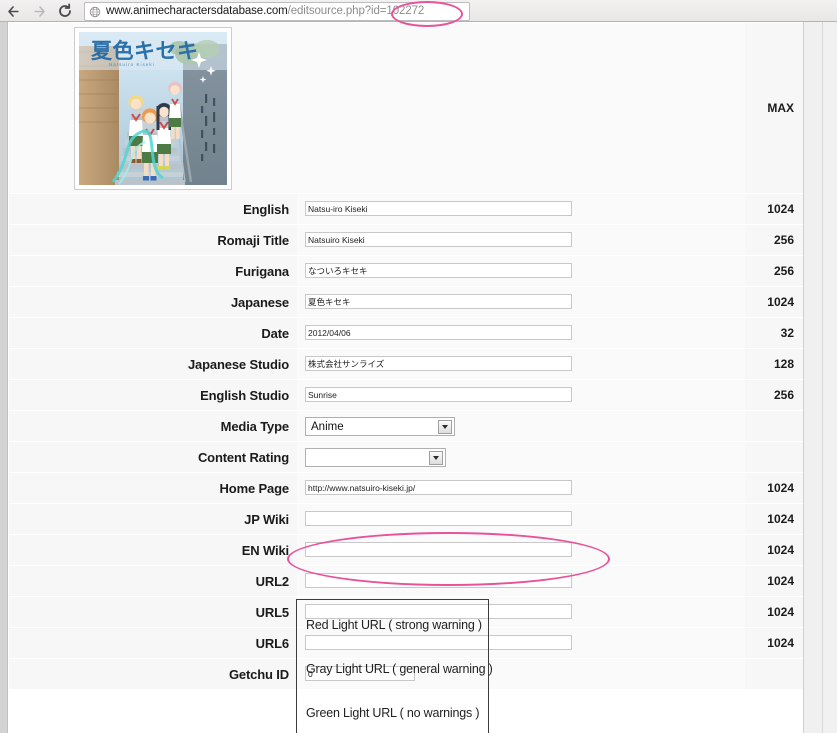 Image resolution: width=837 pixels, height=733 pixels. What do you see at coordinates (153, 426) in the screenshot?
I see `field-label-media-type: Media Type` at bounding box center [153, 426].